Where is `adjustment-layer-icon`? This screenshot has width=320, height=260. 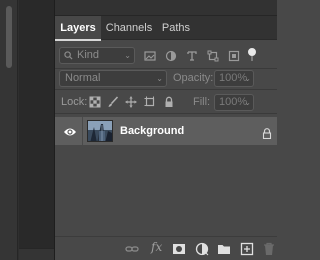
adjustment-layer-icon is located at coordinates (202, 249).